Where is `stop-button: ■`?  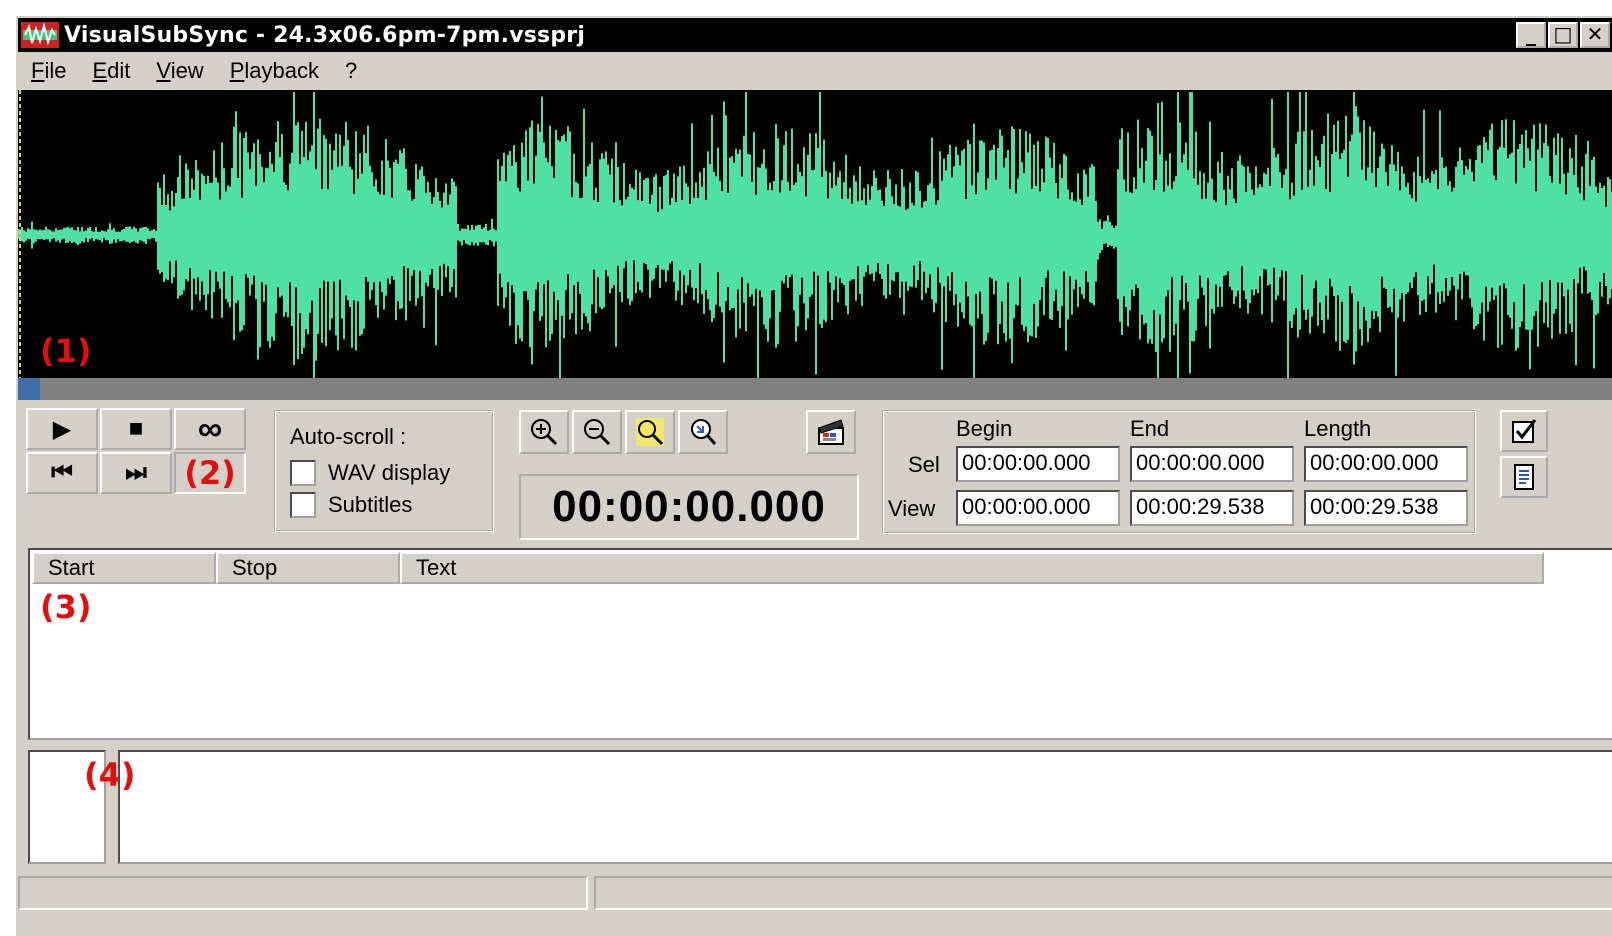 stop-button: ■ is located at coordinates (136, 429).